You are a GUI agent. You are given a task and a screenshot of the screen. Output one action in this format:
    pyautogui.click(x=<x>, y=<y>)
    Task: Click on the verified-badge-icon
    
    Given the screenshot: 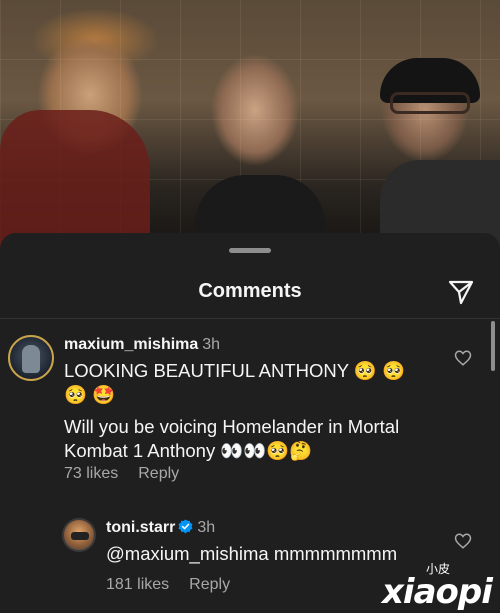 What is the action you would take?
    pyautogui.click(x=185, y=526)
    